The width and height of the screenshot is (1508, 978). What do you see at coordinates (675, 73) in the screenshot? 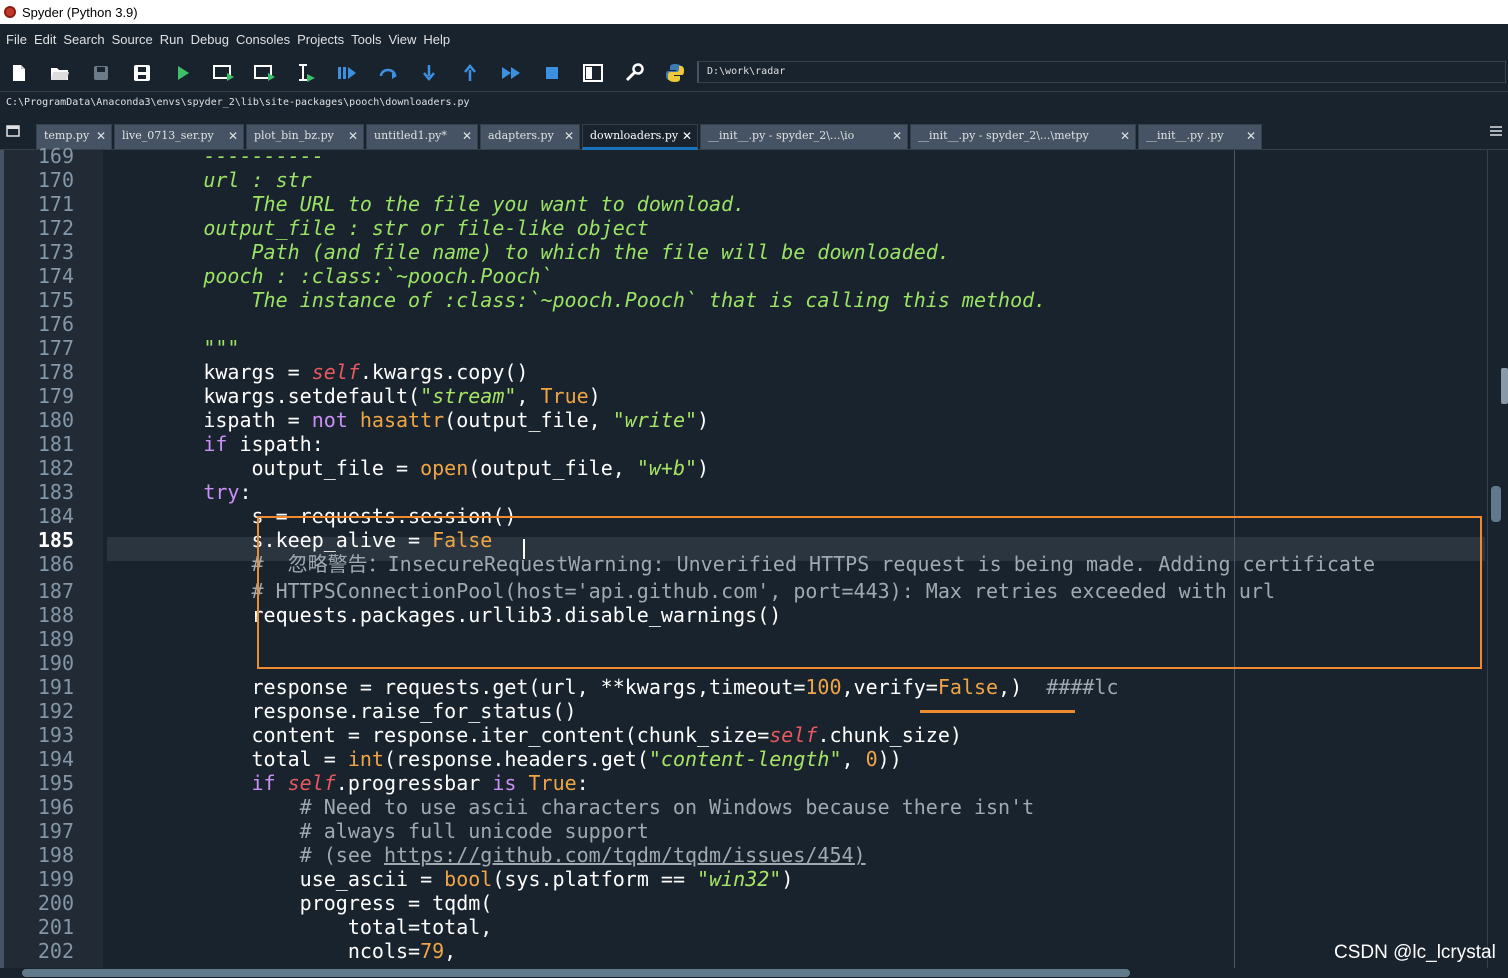
I see `python-path-icon` at bounding box center [675, 73].